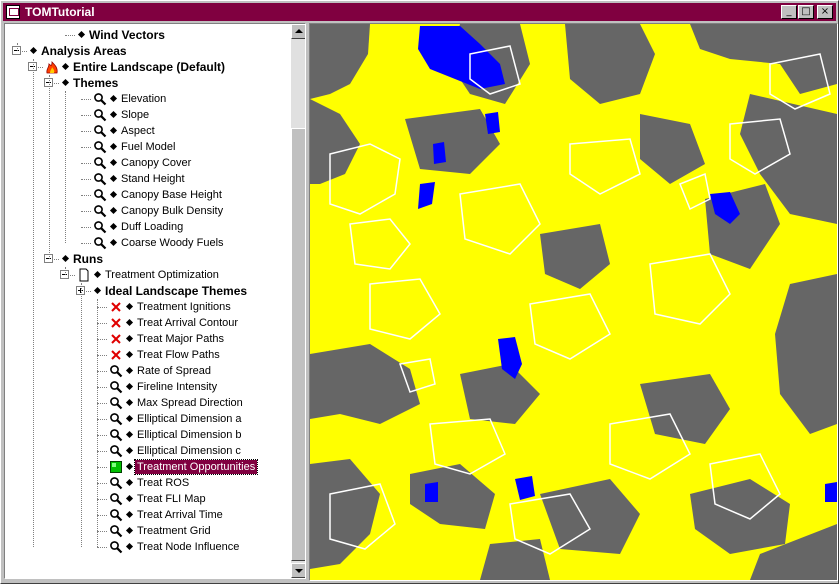 This screenshot has width=839, height=584. I want to click on scroll-down-button, so click(298, 570).